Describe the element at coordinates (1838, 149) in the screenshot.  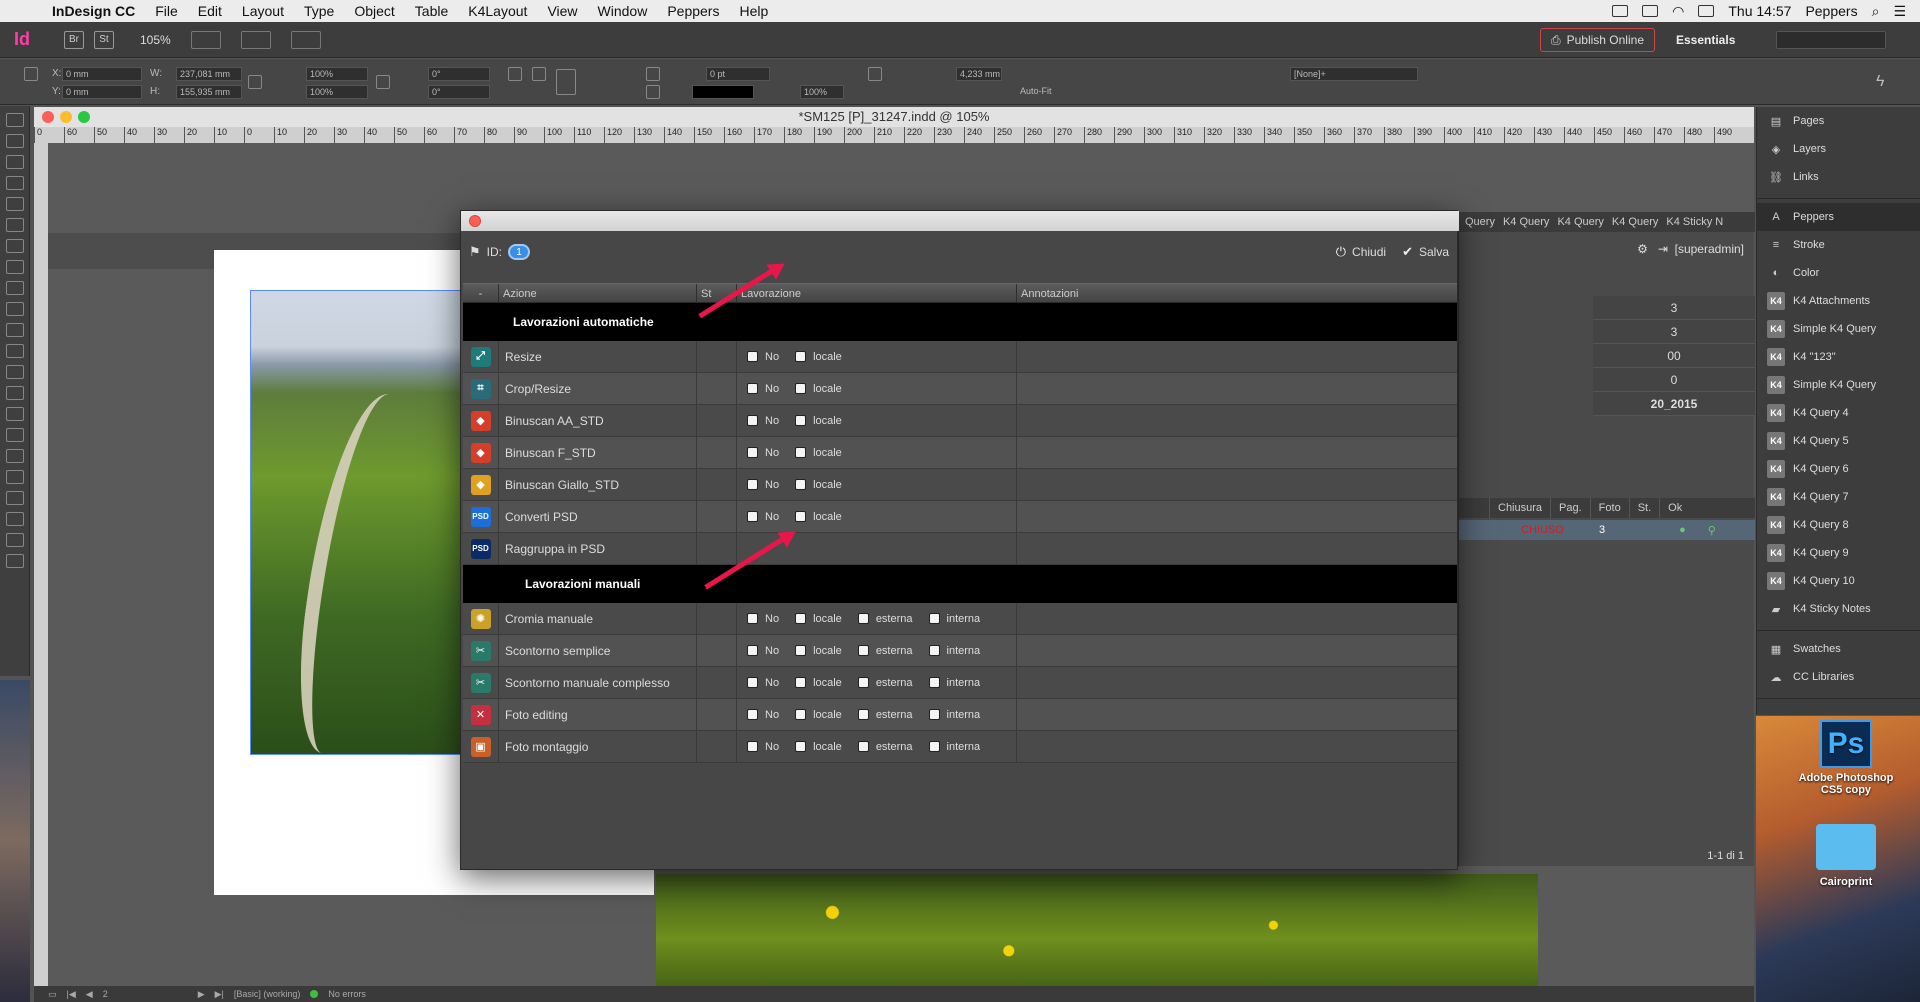
I see `panel-item: ◈ Layers` at that location.